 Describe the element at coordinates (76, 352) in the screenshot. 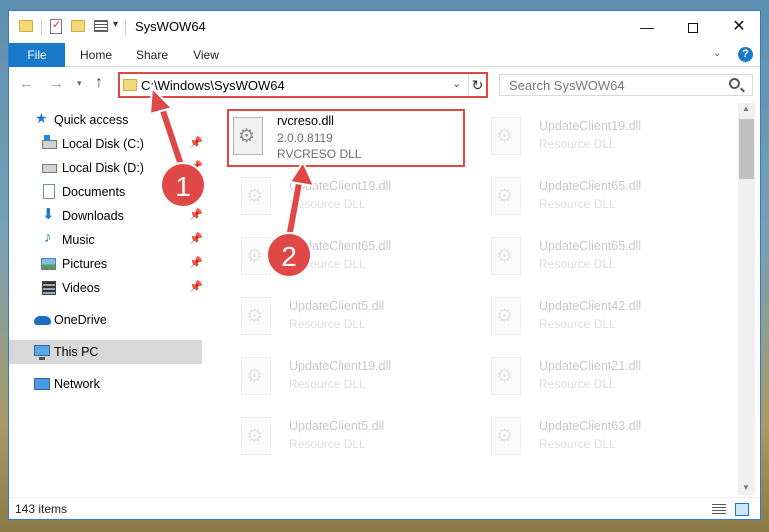

I see `sidebar-item-label: This PC` at that location.